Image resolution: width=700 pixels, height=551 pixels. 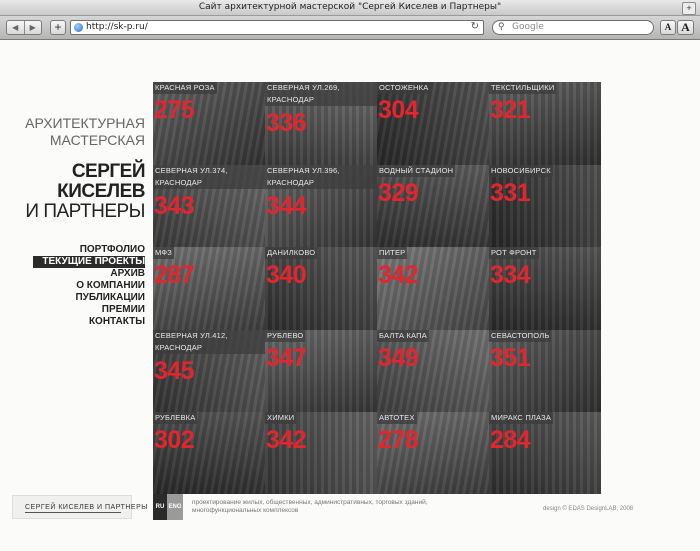 I want to click on project-number: 304, so click(x=398, y=110).